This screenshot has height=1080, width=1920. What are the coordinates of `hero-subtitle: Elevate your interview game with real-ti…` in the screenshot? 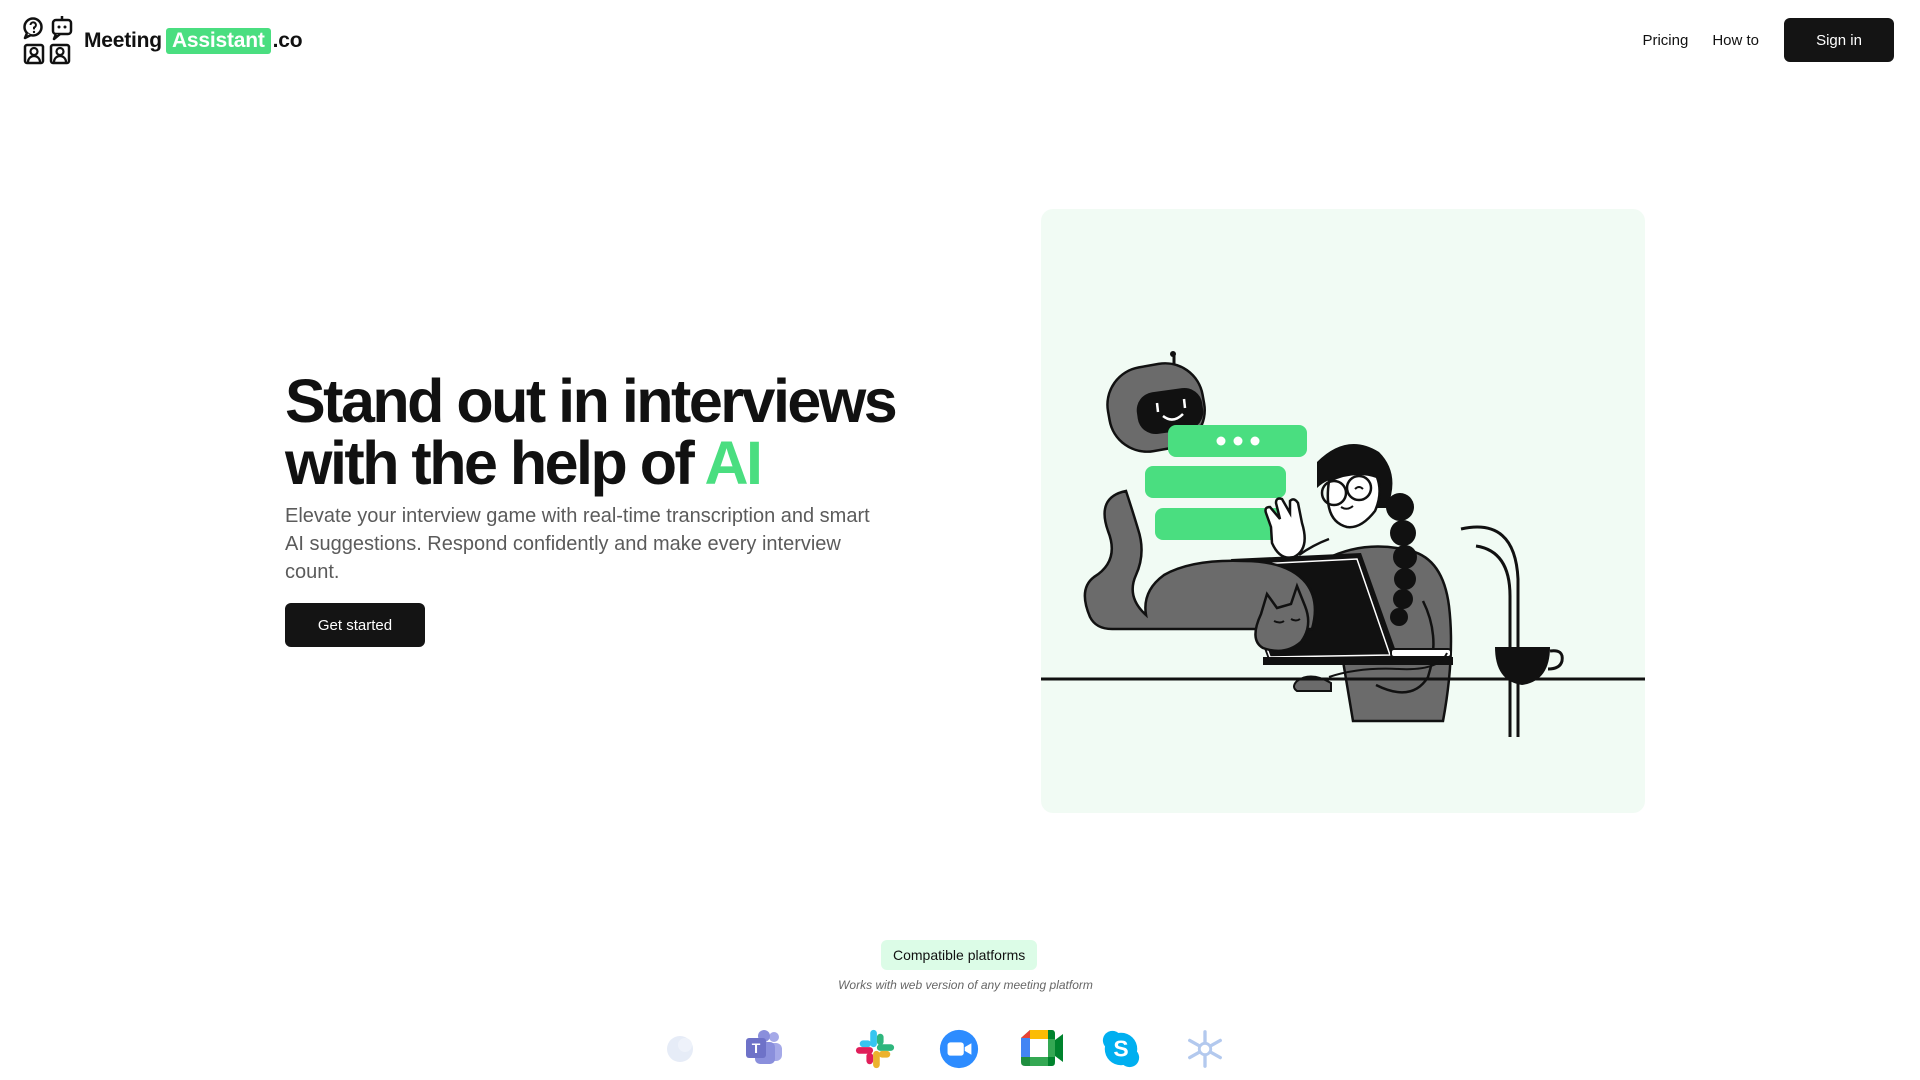 It's located at (577, 544).